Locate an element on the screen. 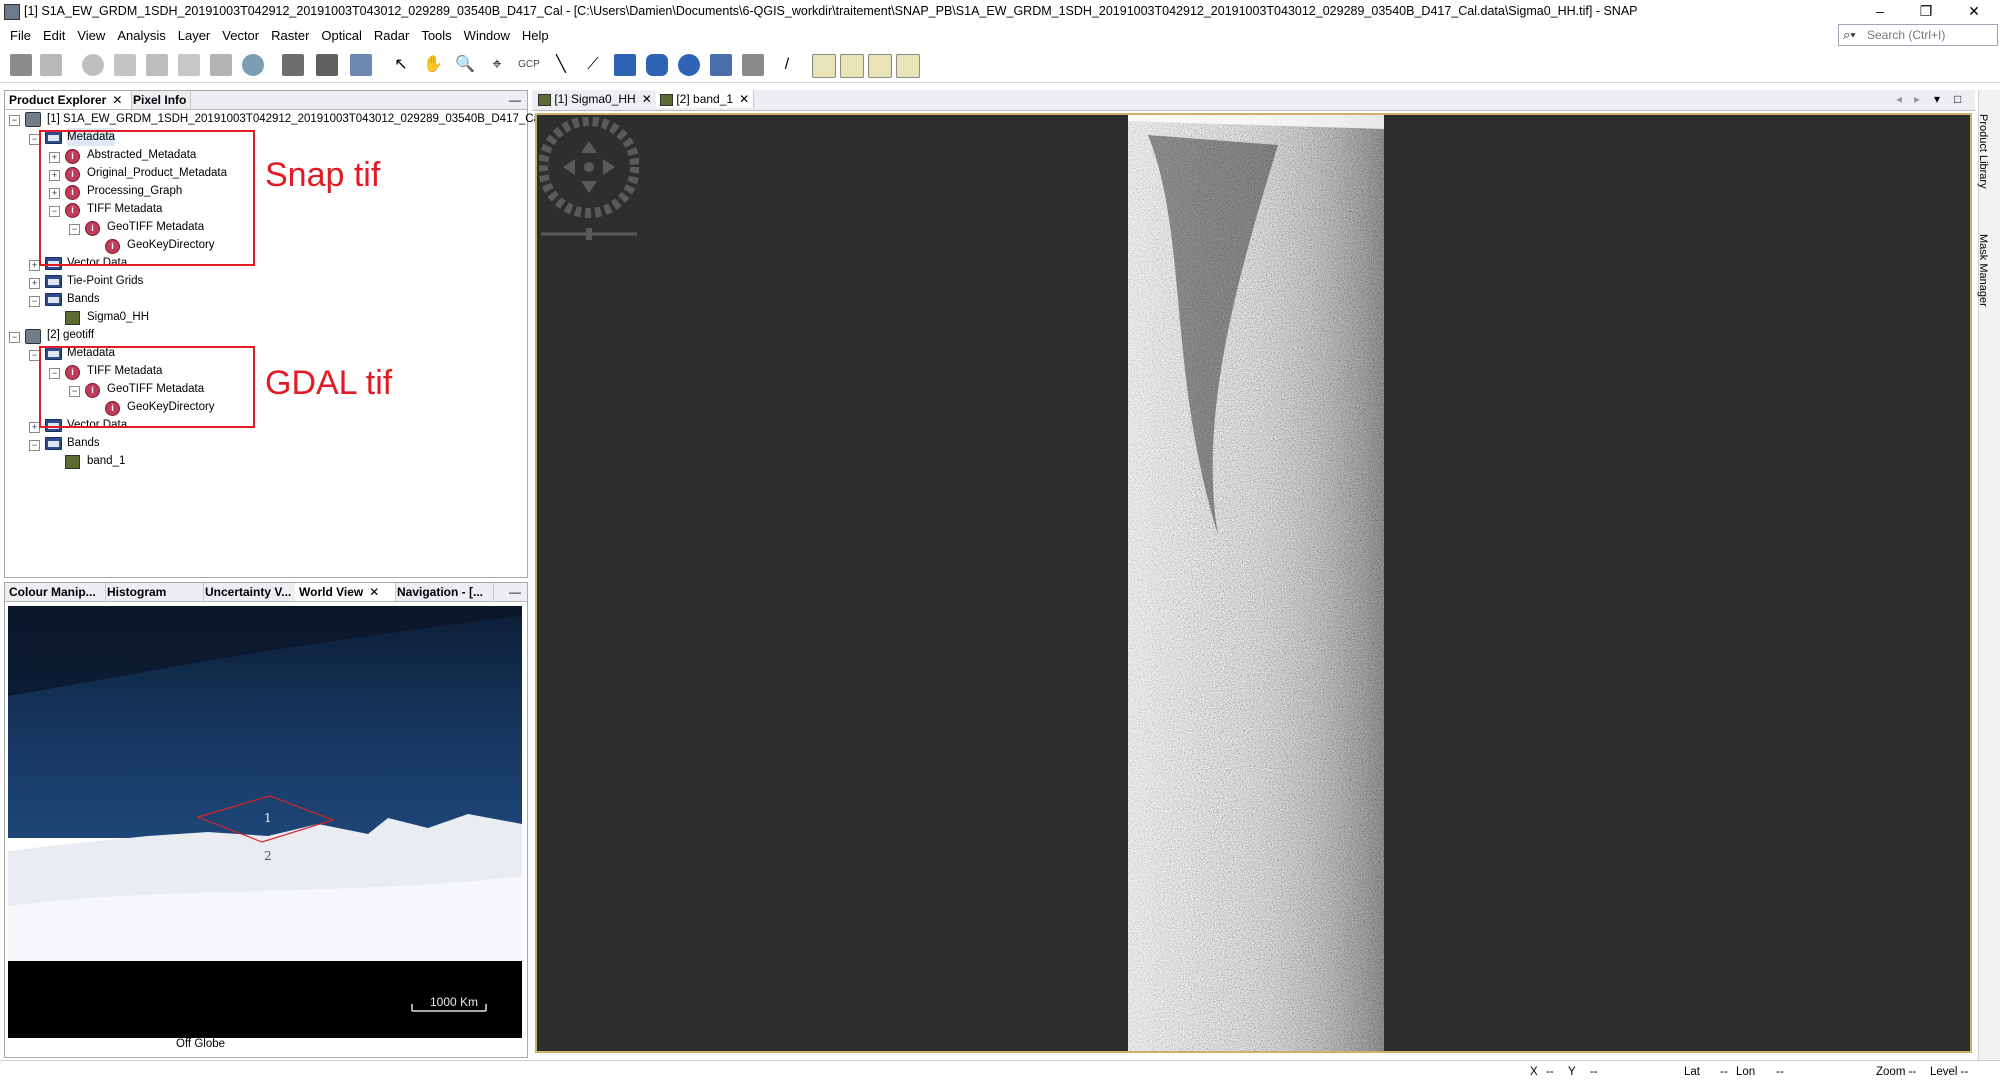  tree-bands: Bands is located at coordinates (83, 299).